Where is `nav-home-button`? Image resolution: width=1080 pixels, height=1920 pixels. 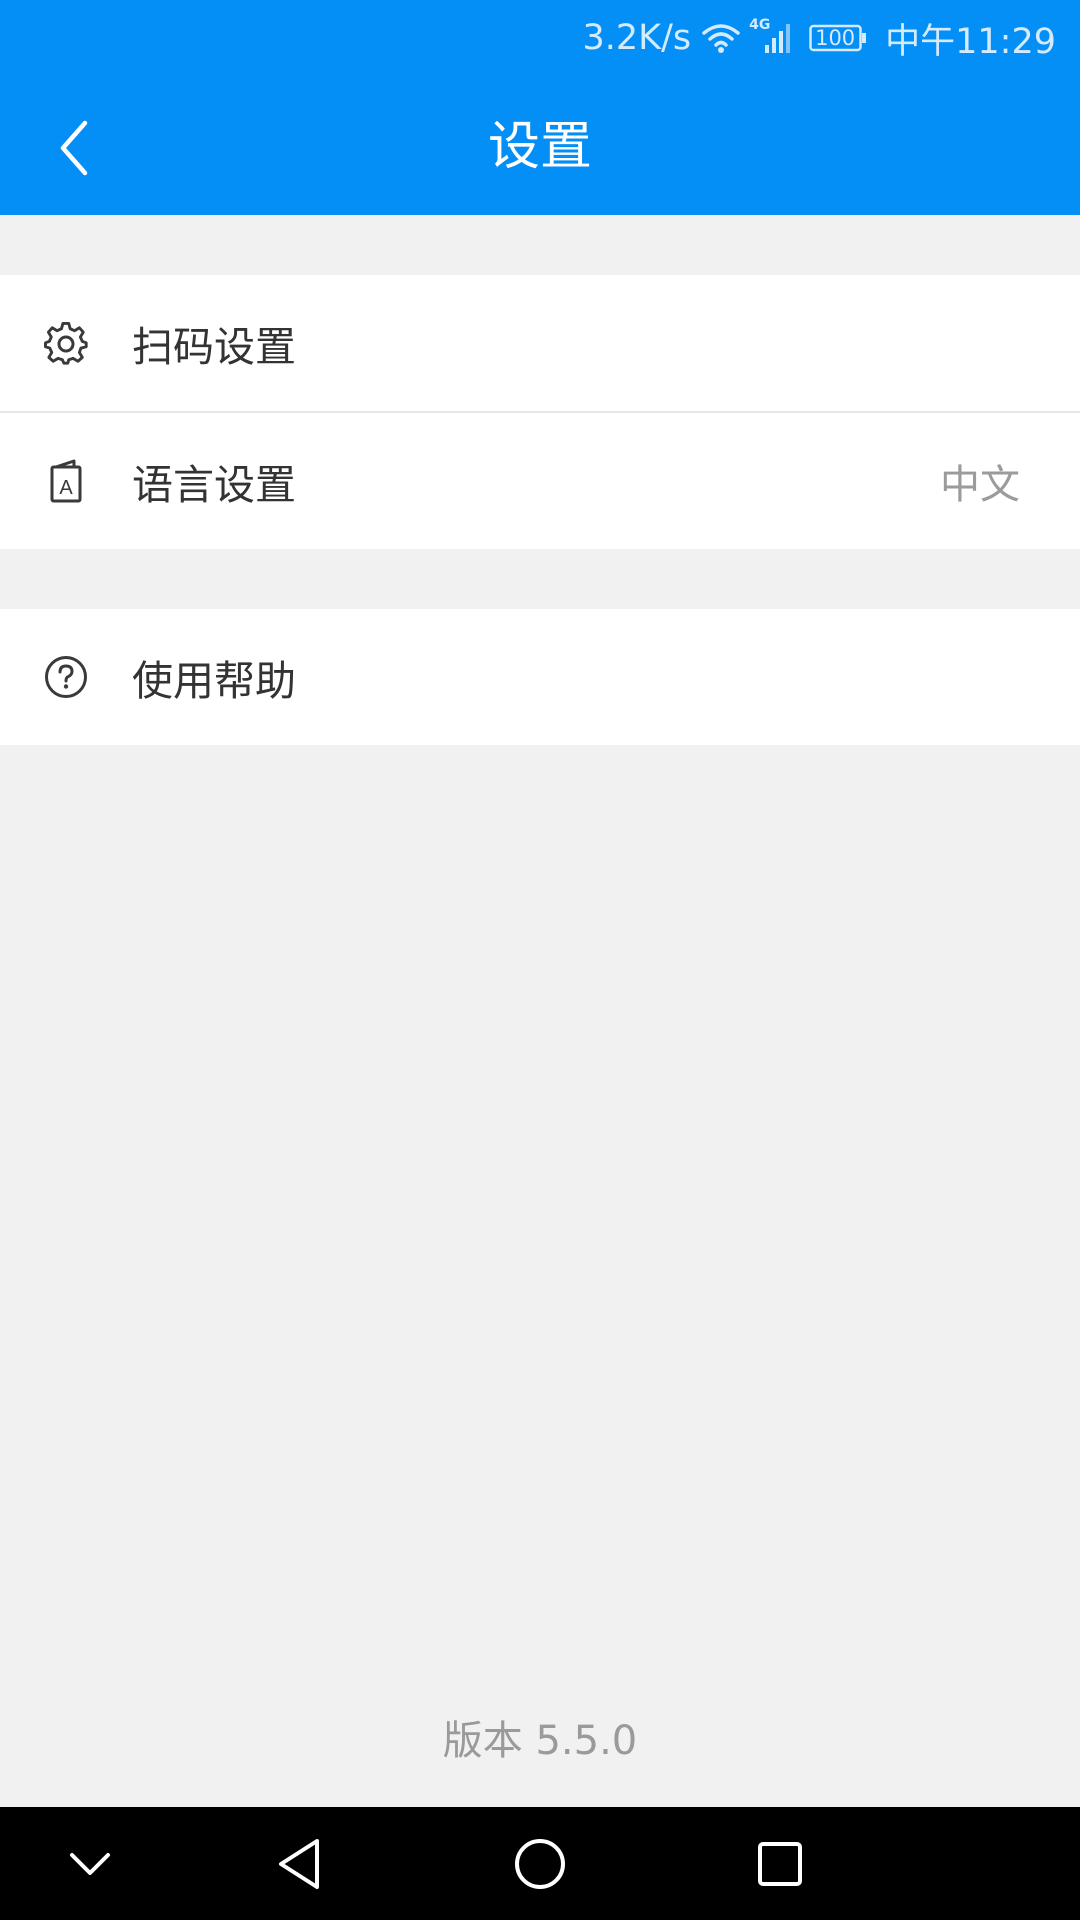 nav-home-button is located at coordinates (540, 1863).